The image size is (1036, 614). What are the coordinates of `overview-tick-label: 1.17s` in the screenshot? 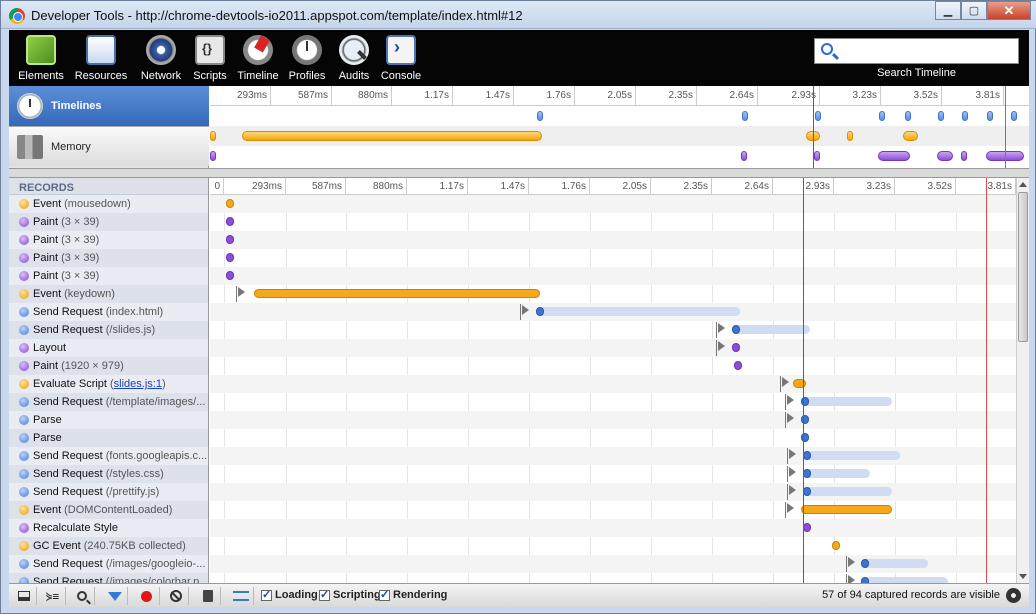 It's located at (422, 95).